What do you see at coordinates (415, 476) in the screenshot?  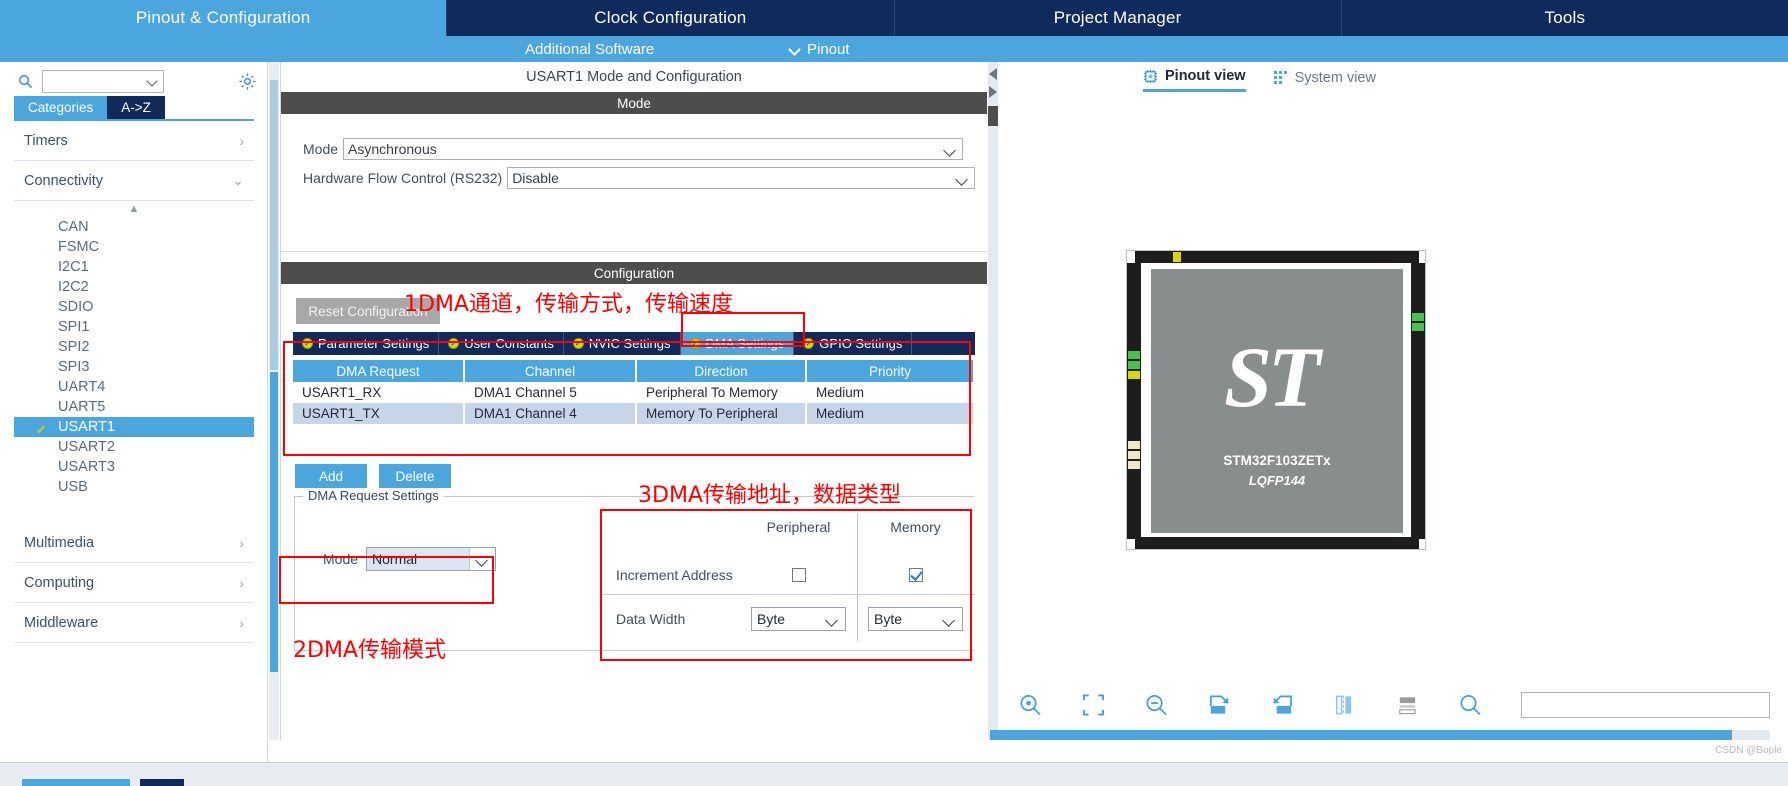 I see `delete-button: Delete` at bounding box center [415, 476].